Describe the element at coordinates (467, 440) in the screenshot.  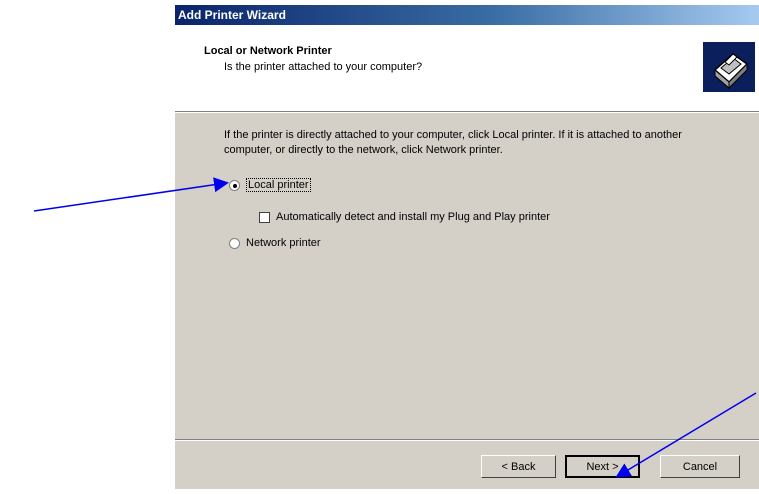
I see `footer-separator` at that location.